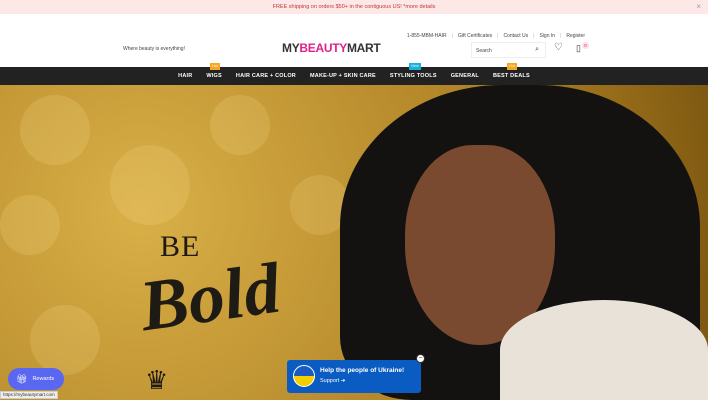 The image size is (708, 400). I want to click on register-link: Register, so click(575, 36).